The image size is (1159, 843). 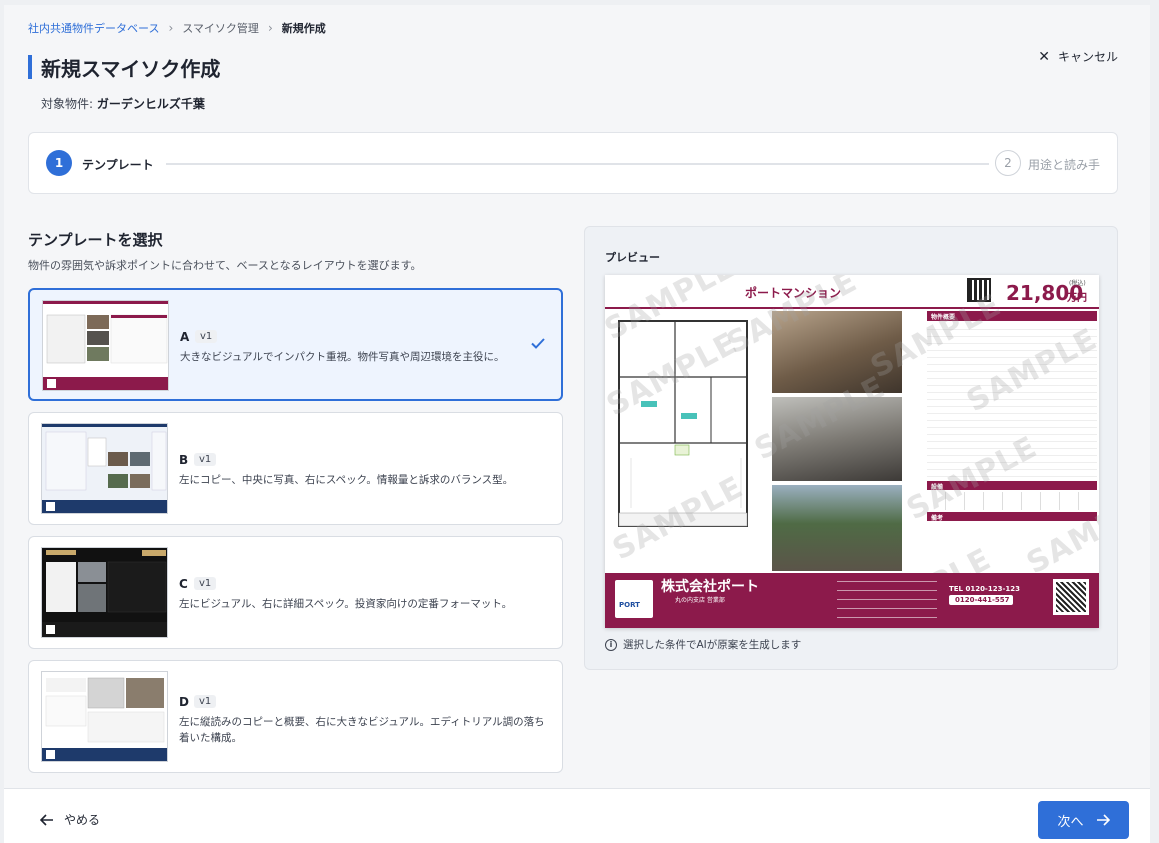 What do you see at coordinates (295, 592) in the screenshot?
I see `template-card-c: C v1 左にビジュアル、右に詳細スペック。投資家向けの定番フォーマット。` at bounding box center [295, 592].